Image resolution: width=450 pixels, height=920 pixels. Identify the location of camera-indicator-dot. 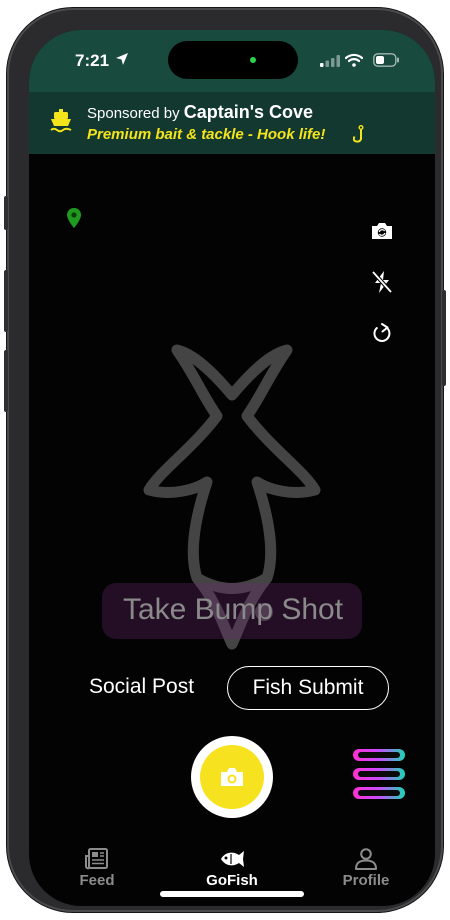
(253, 60).